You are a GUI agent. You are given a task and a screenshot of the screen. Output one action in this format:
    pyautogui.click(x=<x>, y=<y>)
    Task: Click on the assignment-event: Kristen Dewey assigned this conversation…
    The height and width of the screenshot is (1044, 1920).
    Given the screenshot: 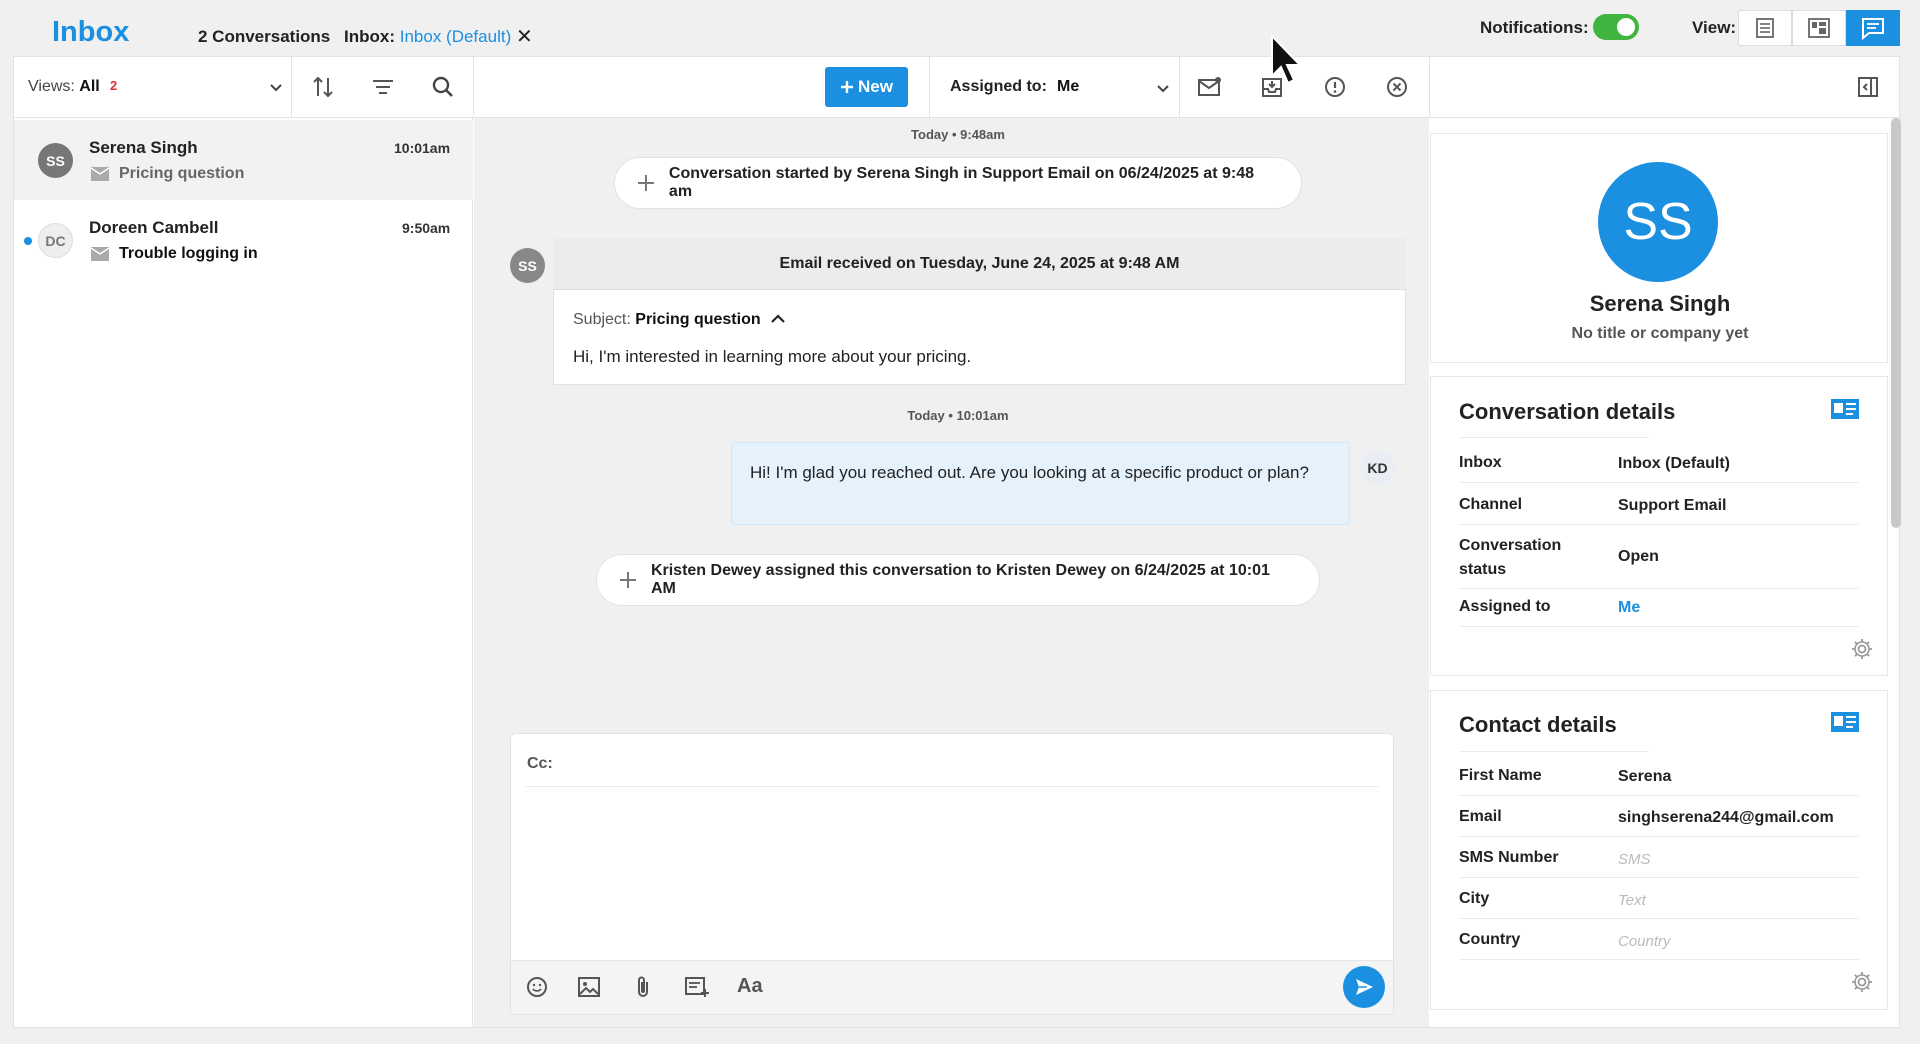 What is the action you would take?
    pyautogui.click(x=958, y=580)
    